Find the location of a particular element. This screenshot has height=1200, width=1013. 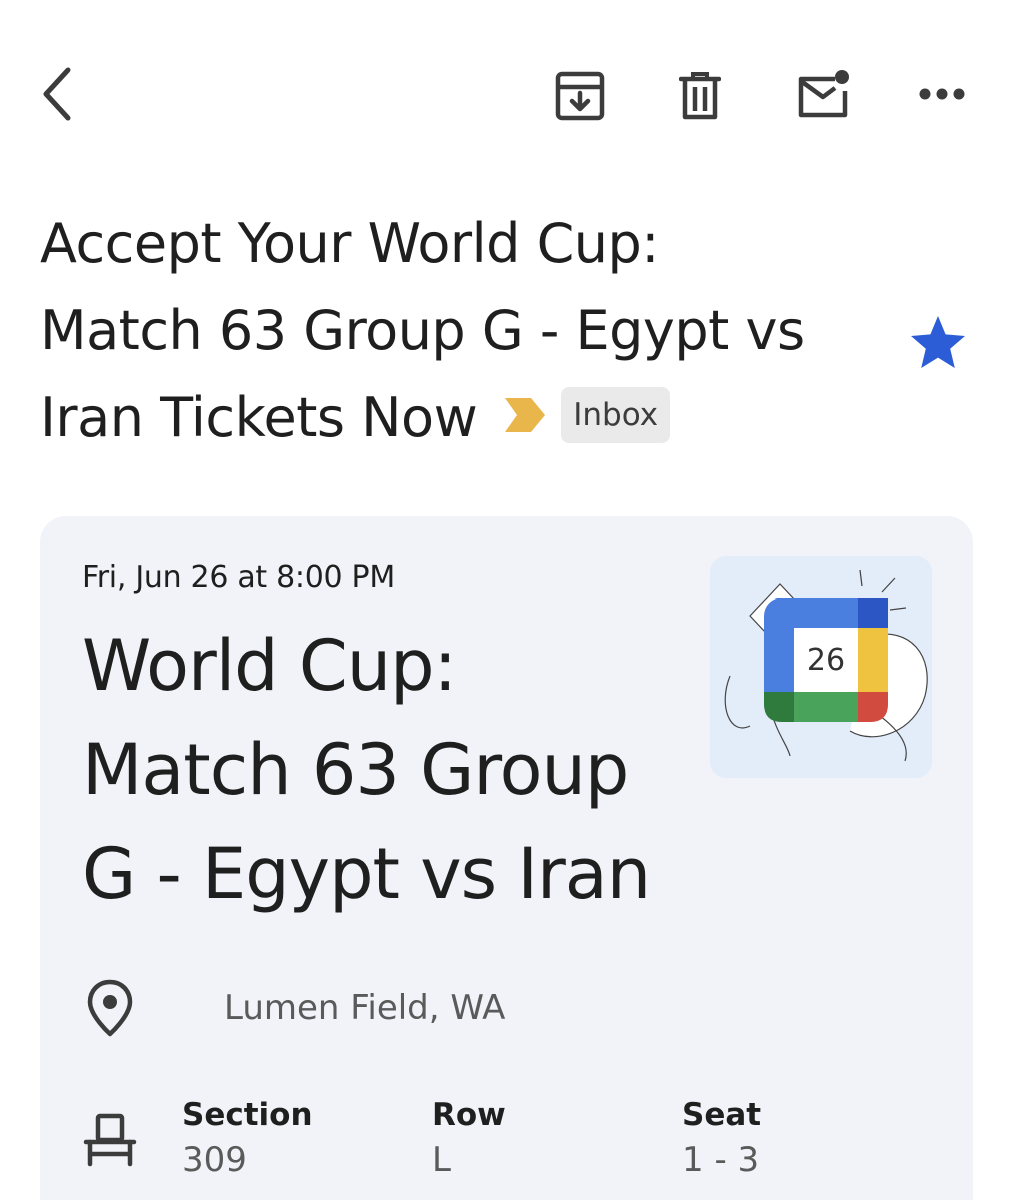

star-button is located at coordinates (938, 342).